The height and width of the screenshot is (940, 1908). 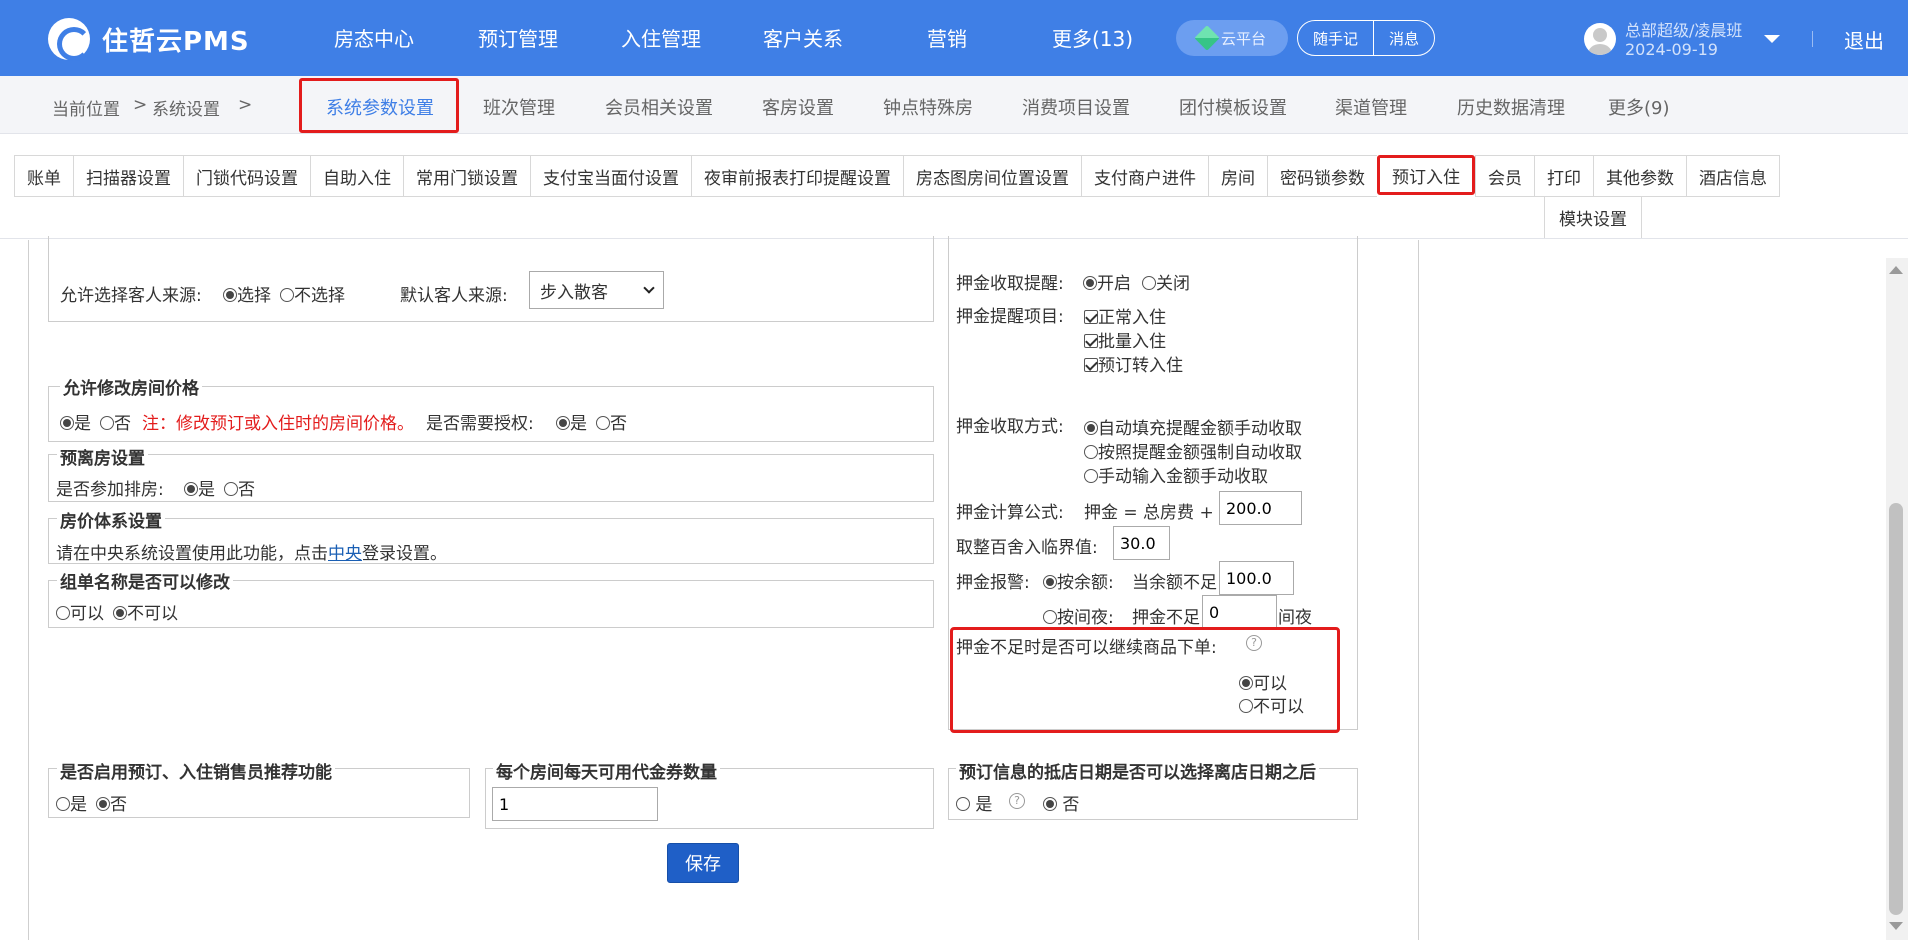 I want to click on menu-shift: 班次管理, so click(x=519, y=107).